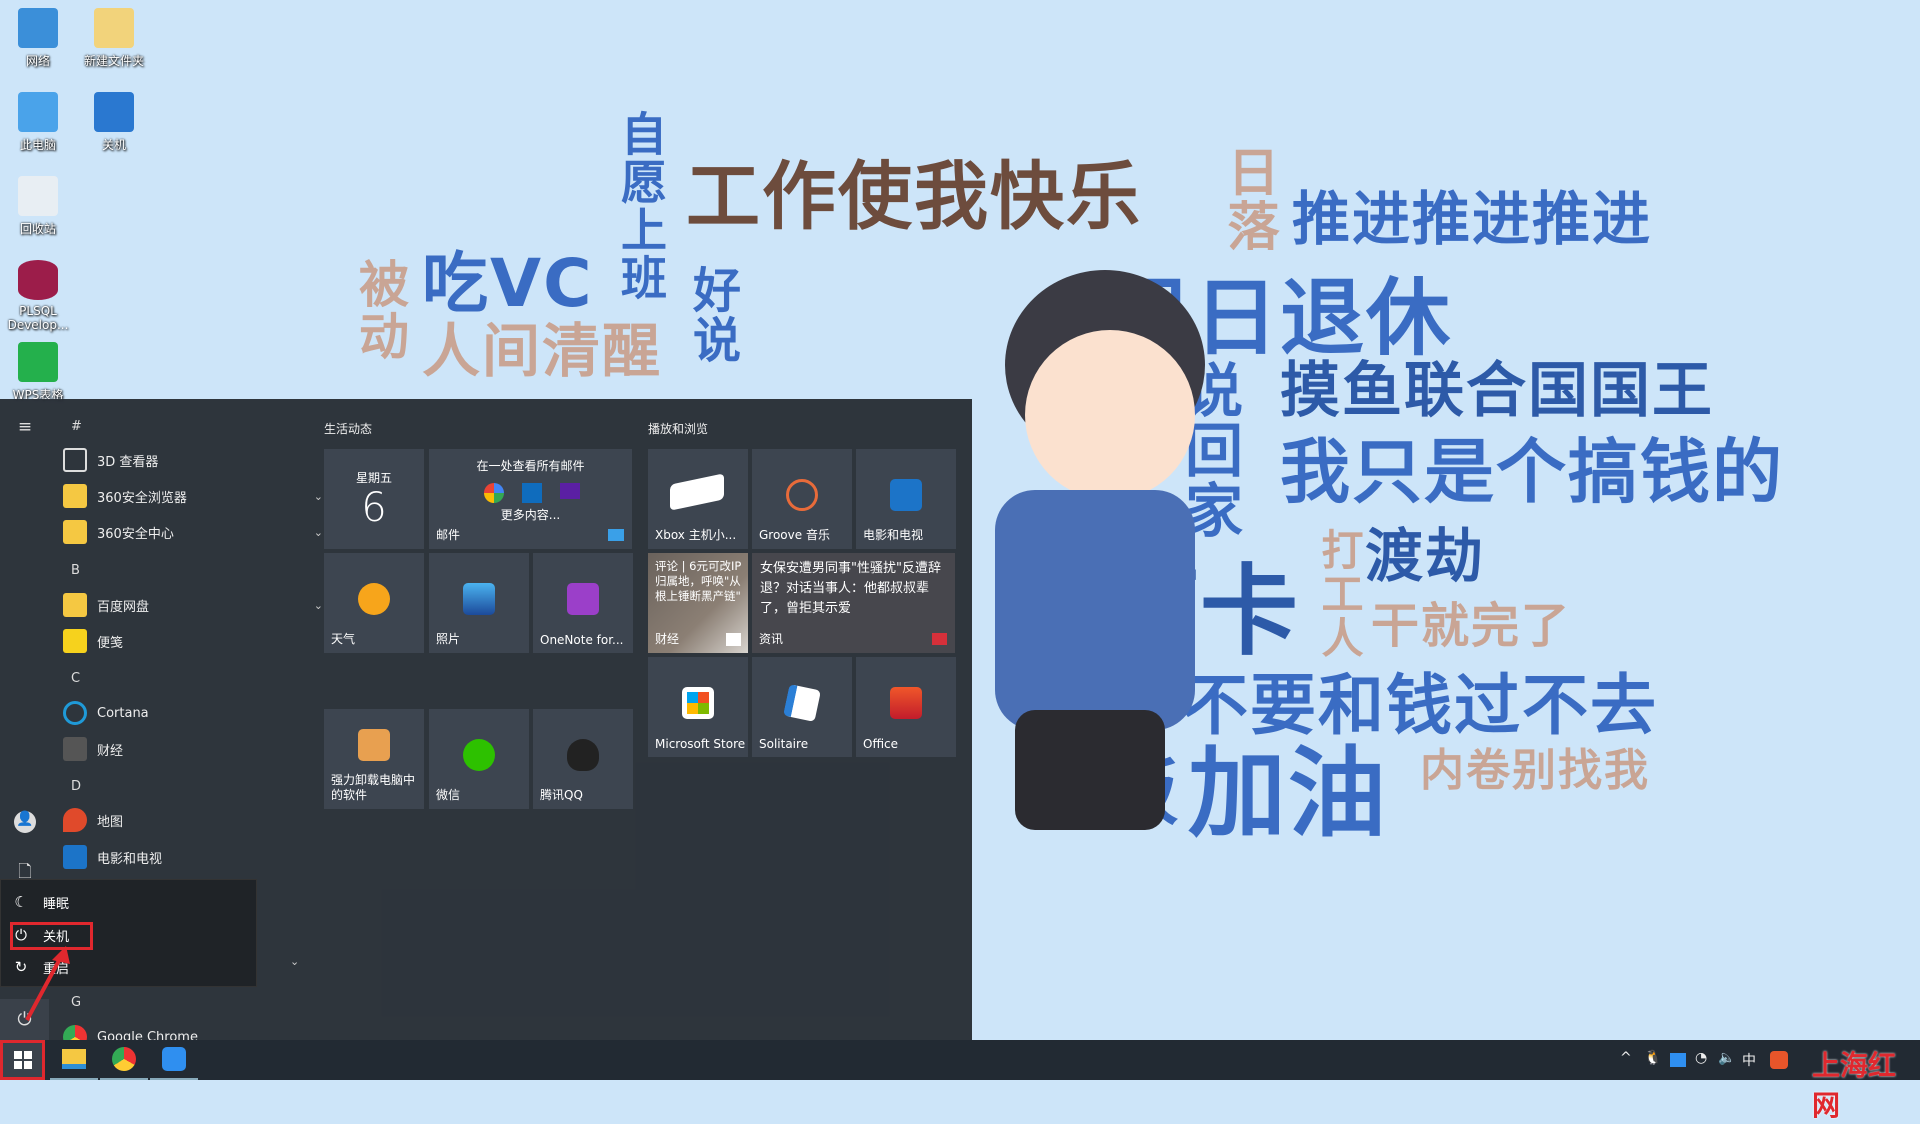 The height and width of the screenshot is (1124, 1920). What do you see at coordinates (1678, 1060) in the screenshot?
I see `monitor-tray-icon` at bounding box center [1678, 1060].